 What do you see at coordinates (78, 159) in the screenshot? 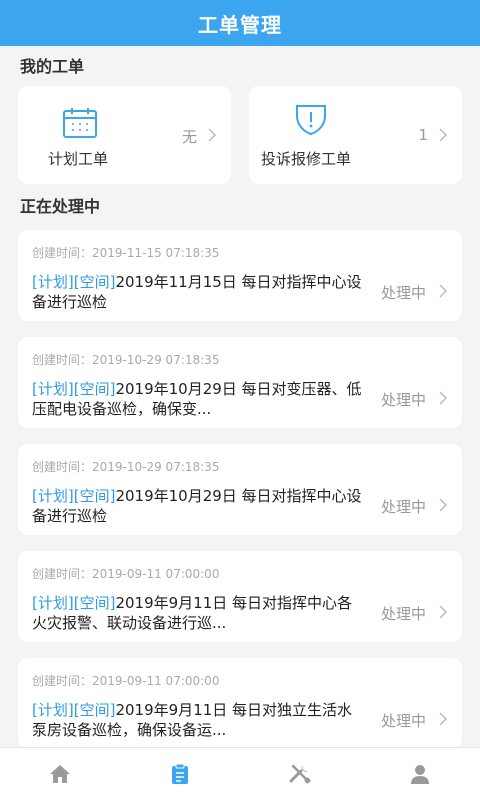
I see `plan-order-label: 计划工单` at bounding box center [78, 159].